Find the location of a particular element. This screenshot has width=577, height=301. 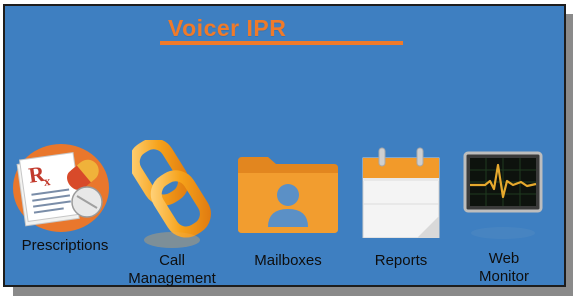

prescriptions-label: Prescriptions is located at coordinates (65, 245).